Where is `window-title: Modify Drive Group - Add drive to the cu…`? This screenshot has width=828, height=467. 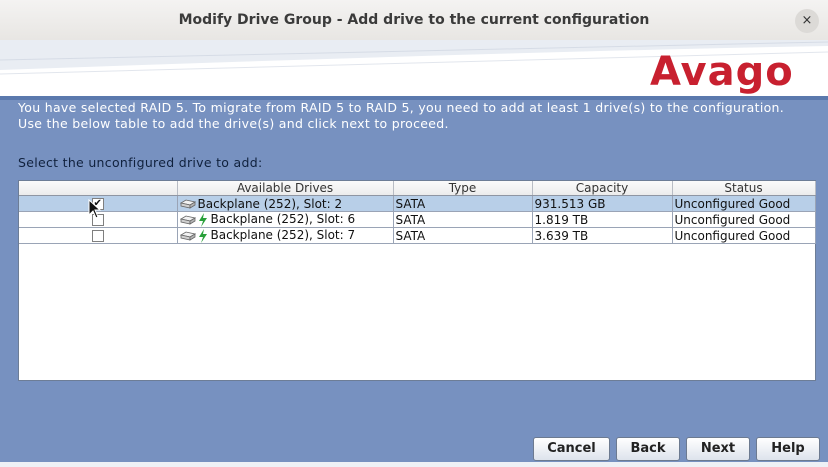 window-title: Modify Drive Group - Add drive to the cu… is located at coordinates (414, 20).